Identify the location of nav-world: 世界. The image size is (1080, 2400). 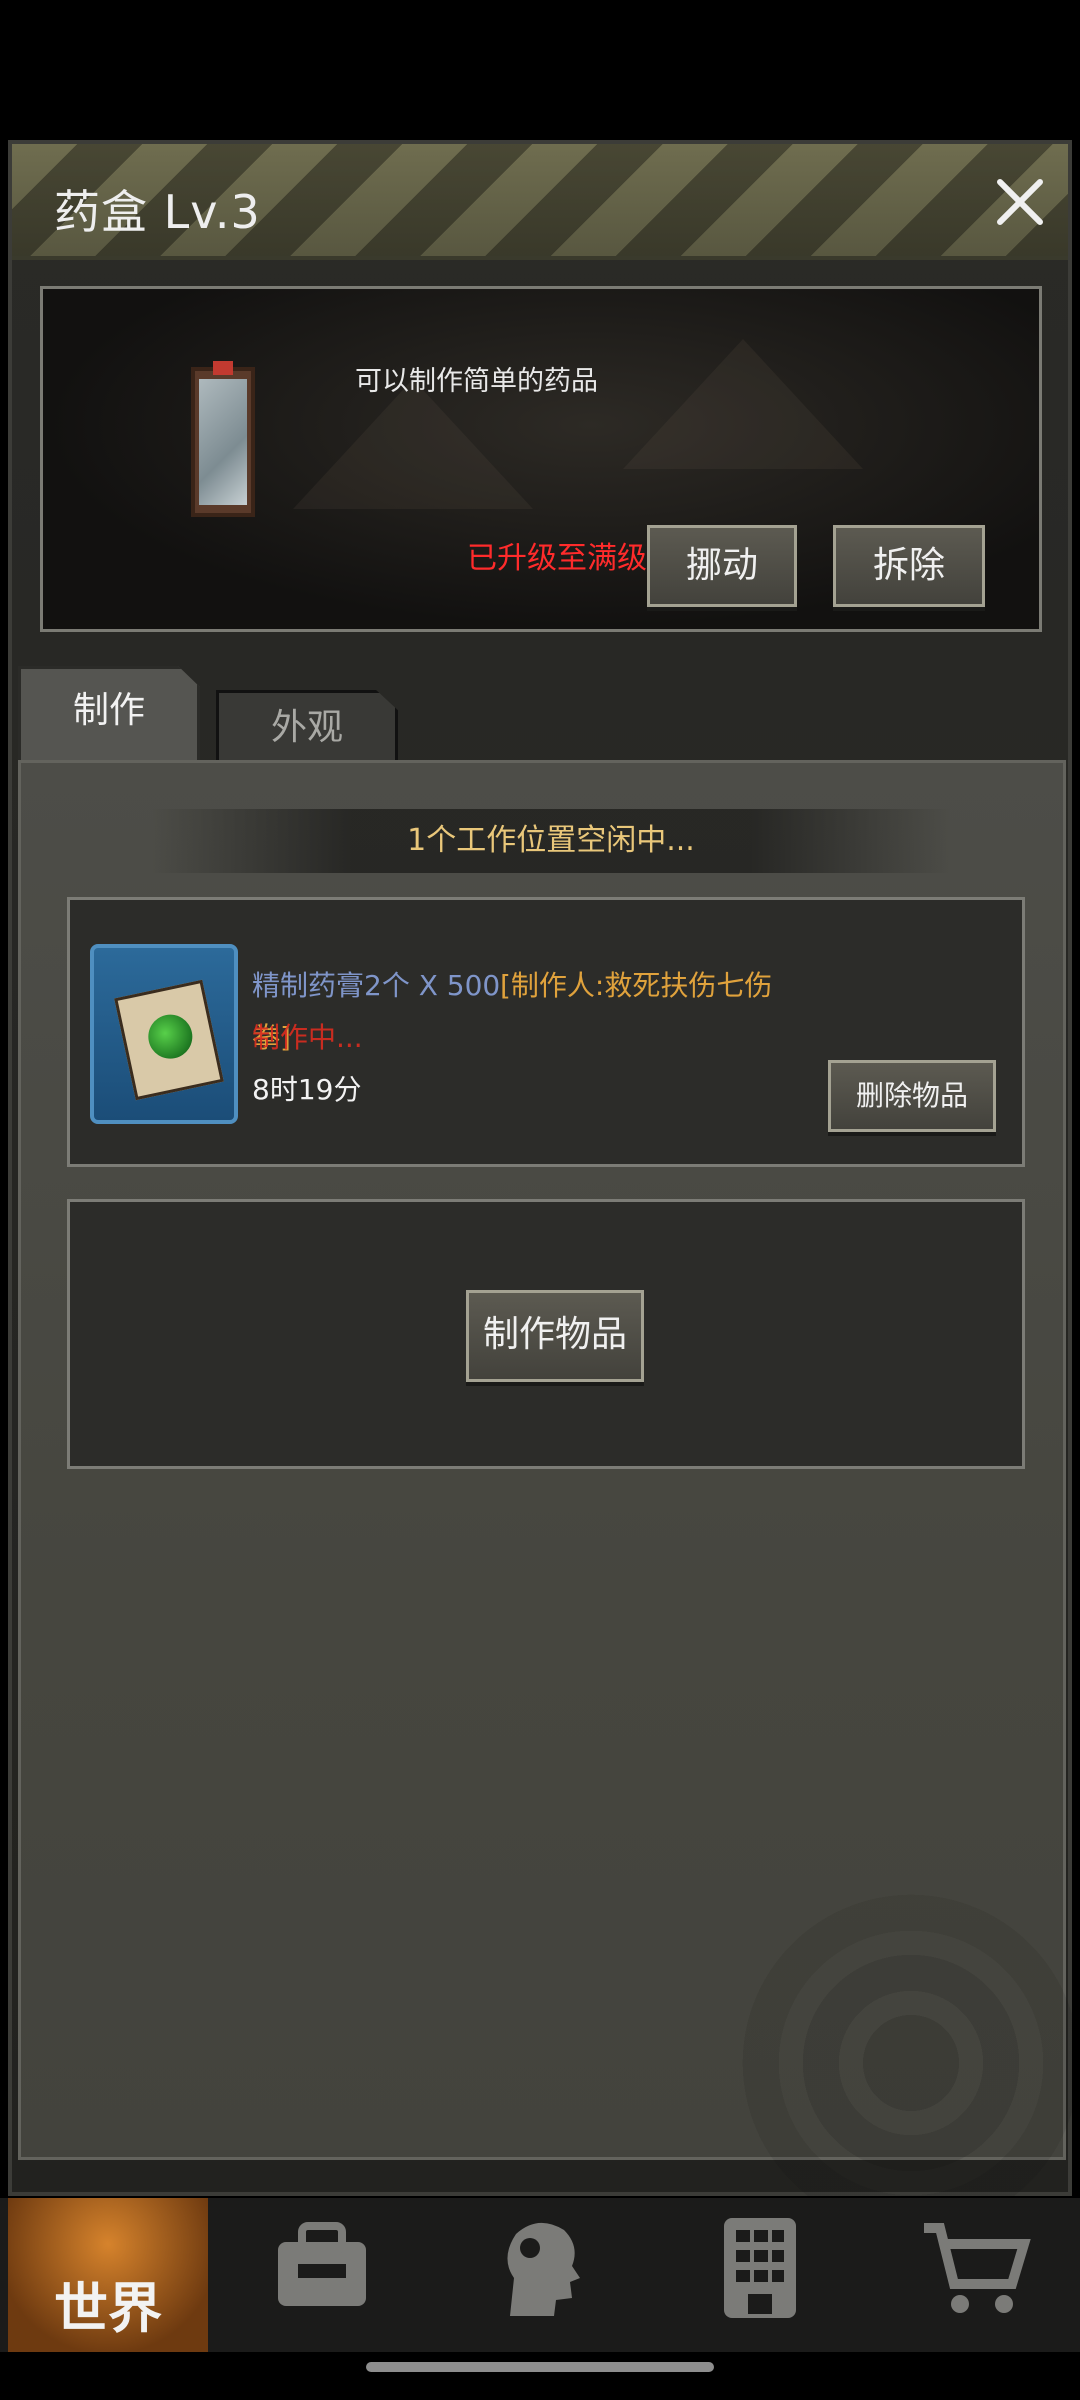
(108, 2275).